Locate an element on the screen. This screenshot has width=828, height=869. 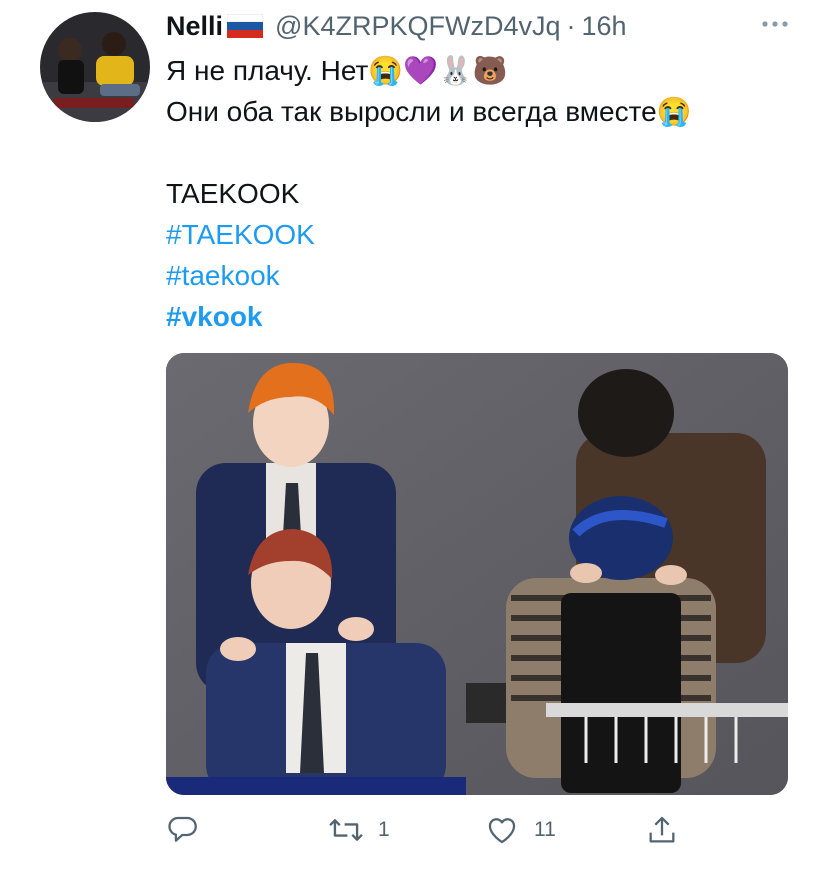
tweet-actions: 1 11 is located at coordinates (431, 832).